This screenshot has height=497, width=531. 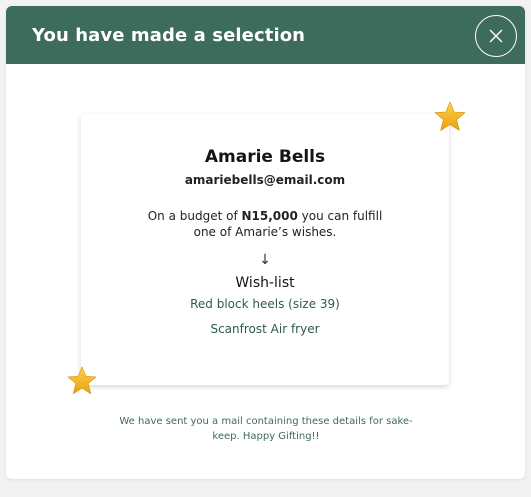 What do you see at coordinates (169, 35) in the screenshot?
I see `modal-title: You have made a selection` at bounding box center [169, 35].